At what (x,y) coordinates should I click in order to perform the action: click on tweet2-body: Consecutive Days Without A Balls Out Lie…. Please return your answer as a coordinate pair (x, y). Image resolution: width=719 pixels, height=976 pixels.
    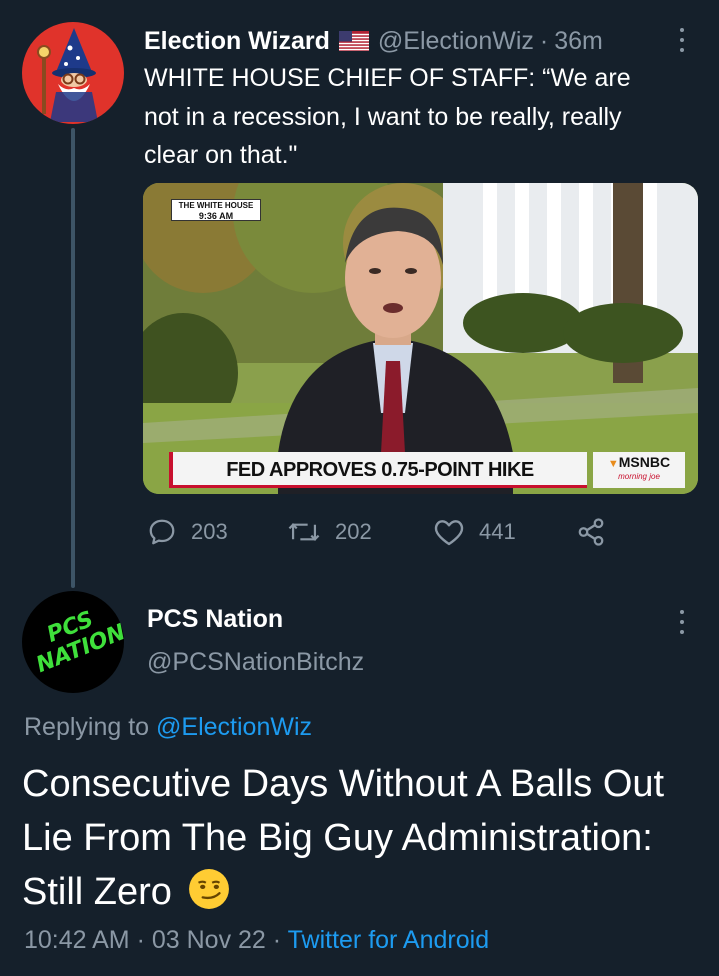
    Looking at the image, I should click on (343, 838).